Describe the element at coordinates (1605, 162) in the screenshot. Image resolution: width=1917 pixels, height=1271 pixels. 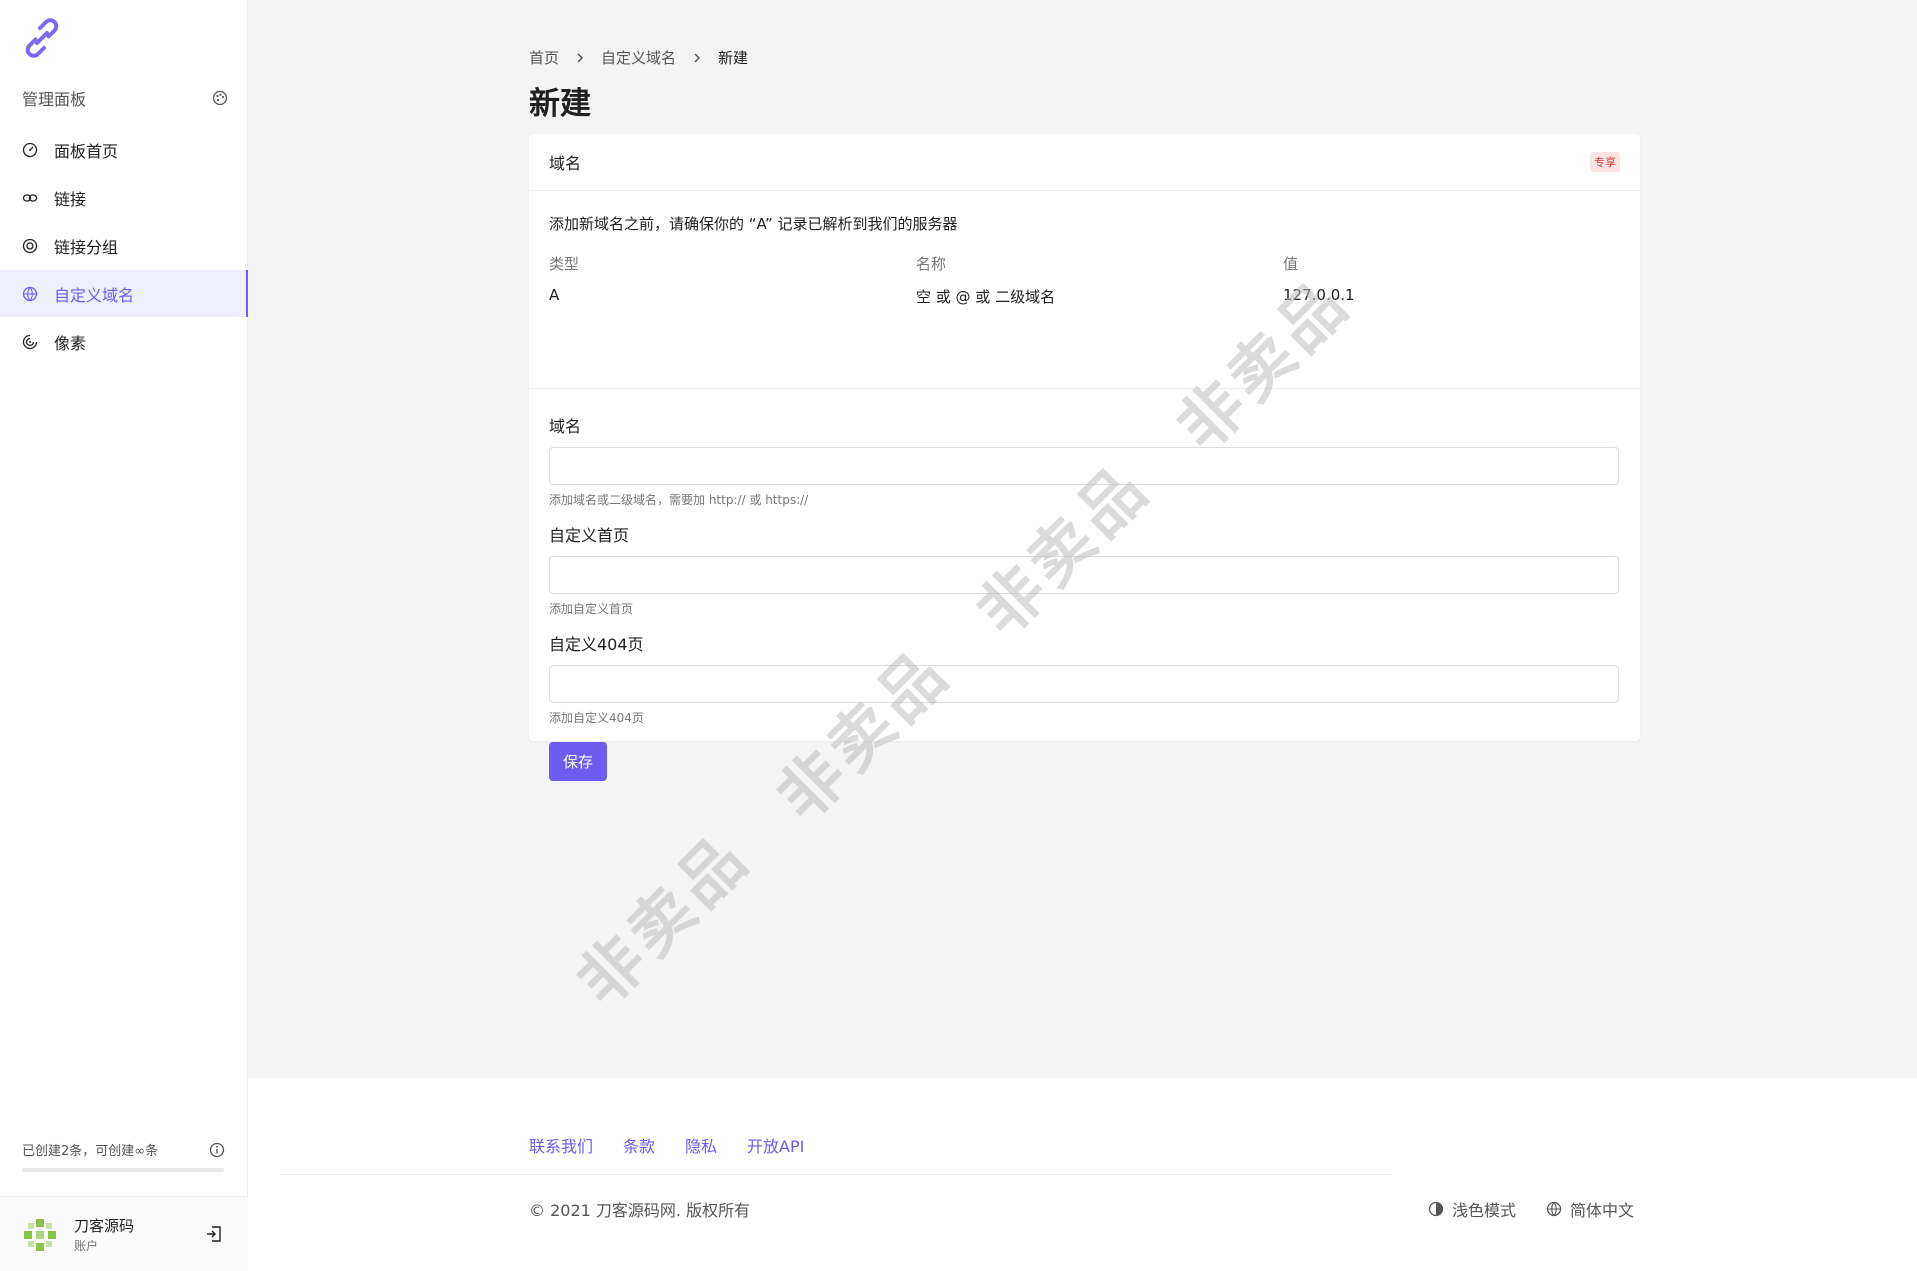
I see `premium-badge: 专享` at that location.